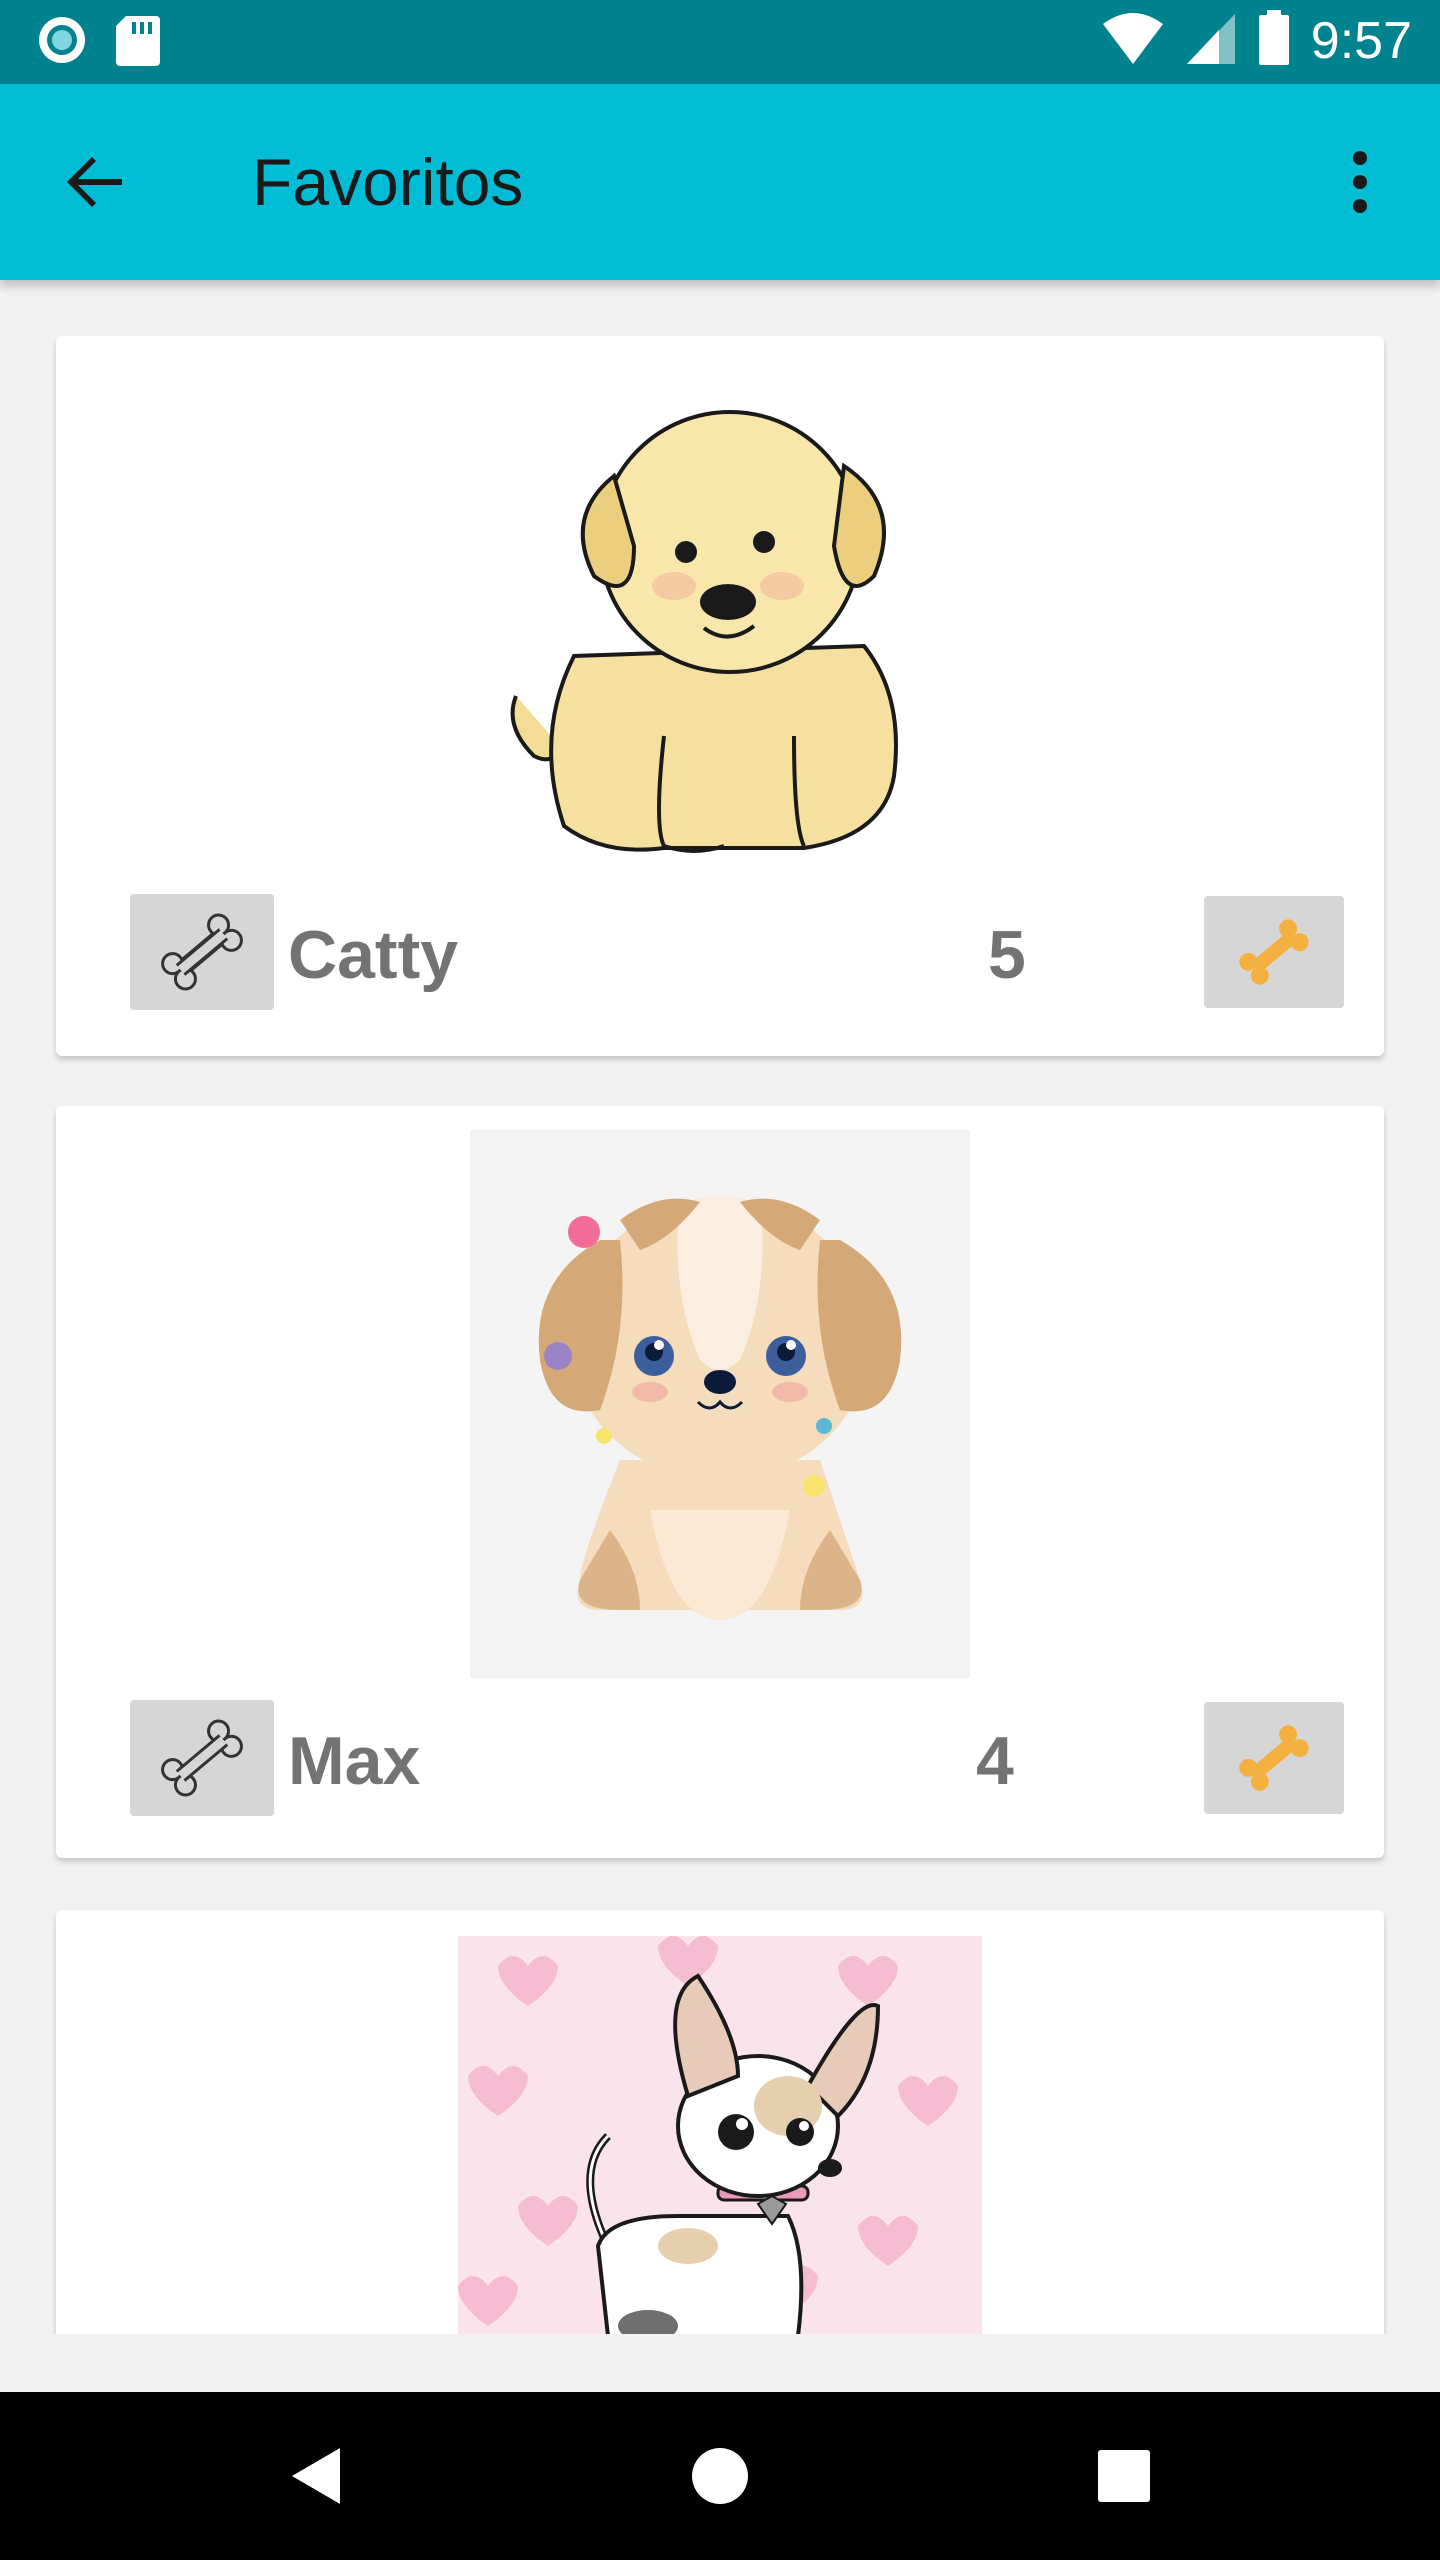  I want to click on back-button, so click(96, 182).